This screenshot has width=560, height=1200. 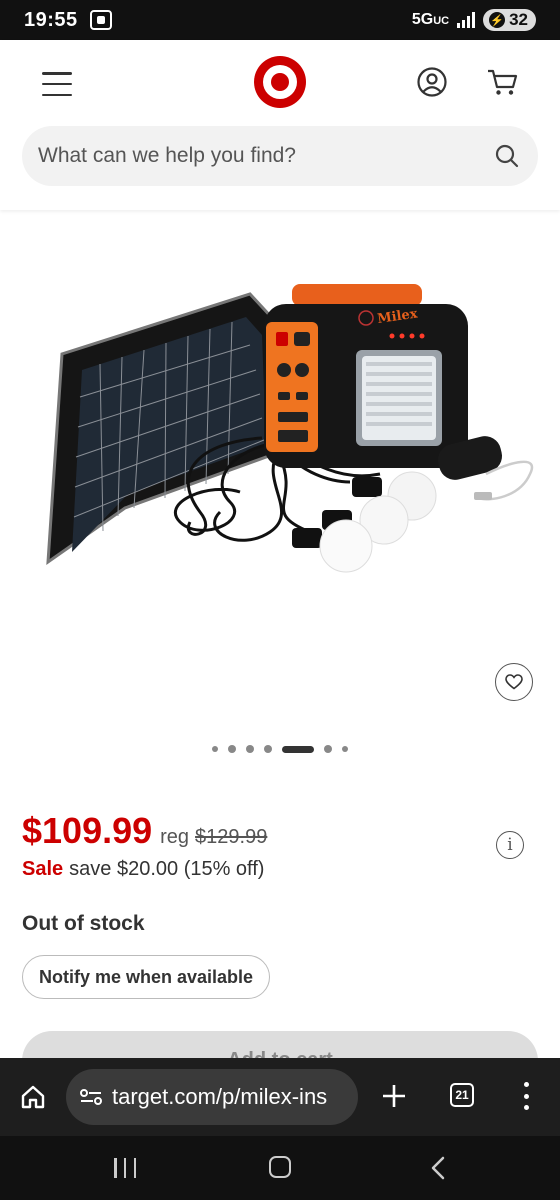 What do you see at coordinates (280, 749) in the screenshot?
I see `carousel-dots` at bounding box center [280, 749].